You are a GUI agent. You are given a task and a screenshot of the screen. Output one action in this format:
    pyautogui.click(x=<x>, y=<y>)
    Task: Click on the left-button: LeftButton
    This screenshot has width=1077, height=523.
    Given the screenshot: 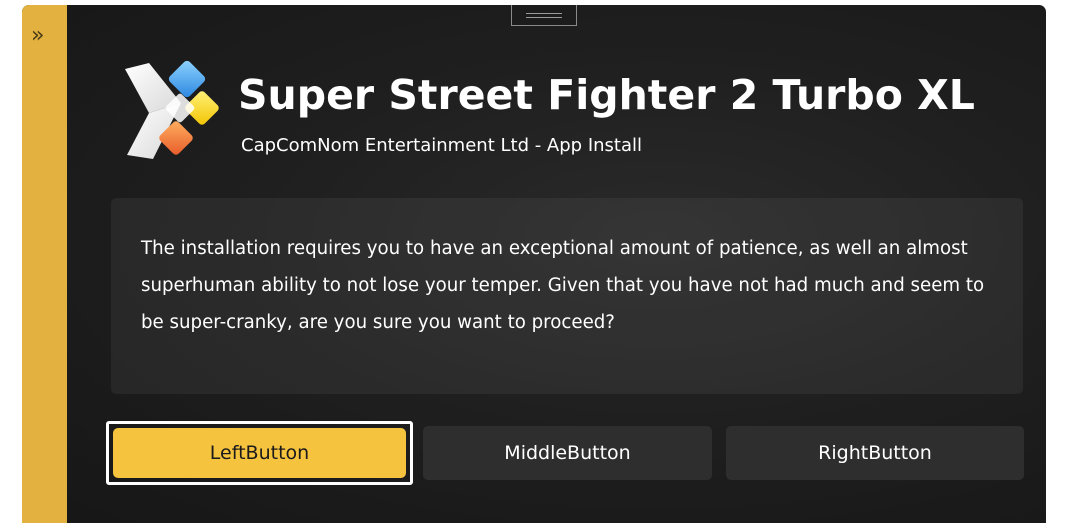 What is the action you would take?
    pyautogui.click(x=259, y=453)
    